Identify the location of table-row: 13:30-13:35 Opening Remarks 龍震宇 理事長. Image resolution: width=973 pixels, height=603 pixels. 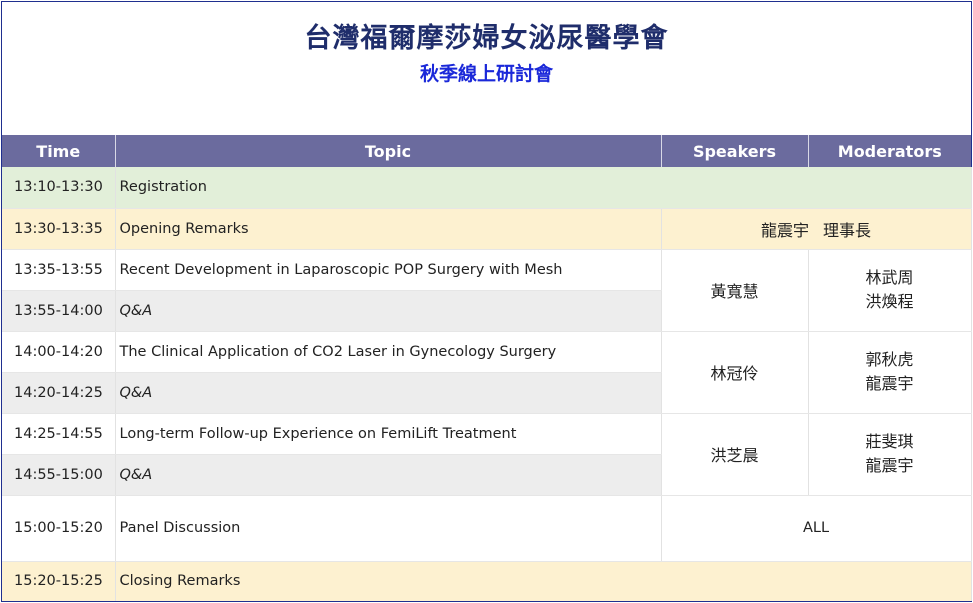
(487, 229).